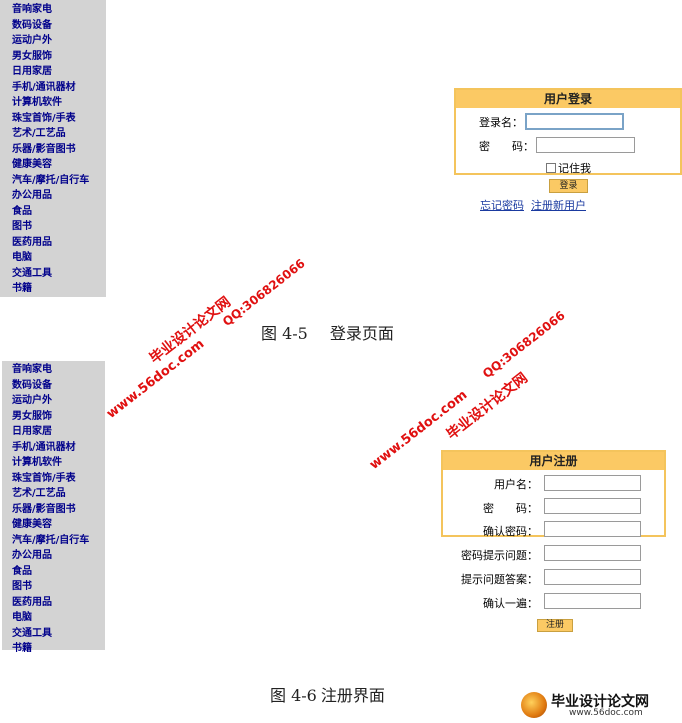 Image resolution: width=682 pixels, height=723 pixels. What do you see at coordinates (606, 713) in the screenshot?
I see `logo-url: www.56doc.com` at bounding box center [606, 713].